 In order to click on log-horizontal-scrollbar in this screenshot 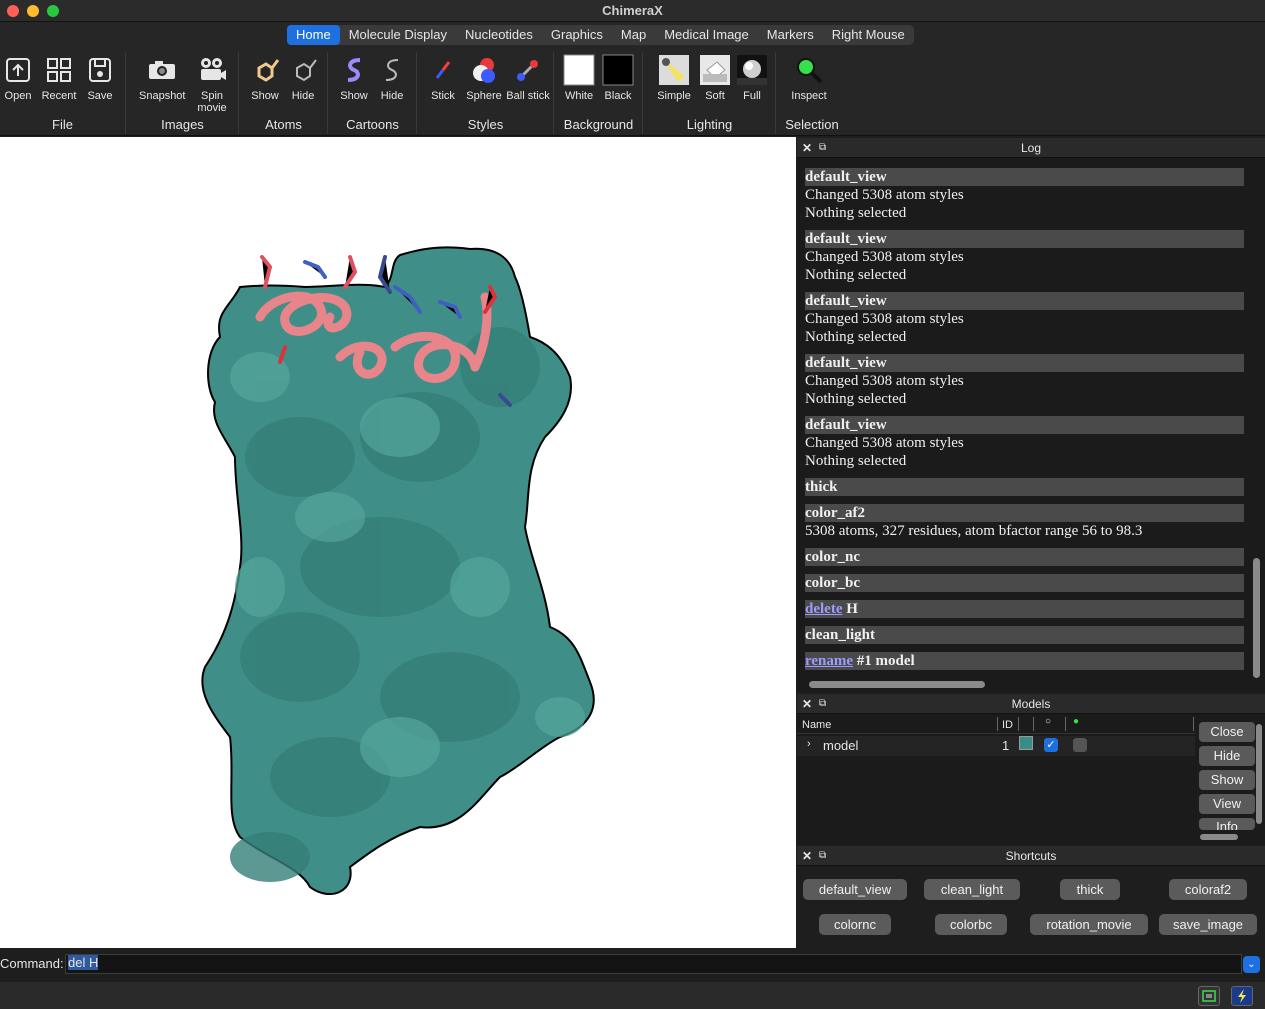, I will do `click(897, 684)`.